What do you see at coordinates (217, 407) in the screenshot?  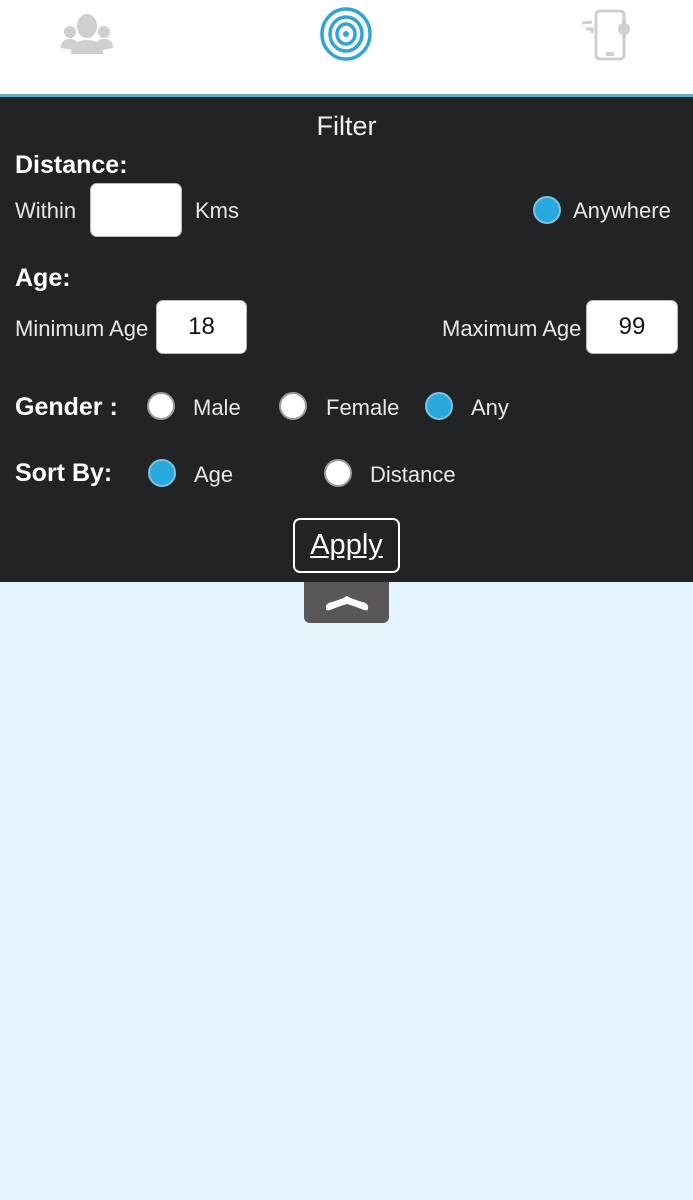 I see `gender-male-label: Male` at bounding box center [217, 407].